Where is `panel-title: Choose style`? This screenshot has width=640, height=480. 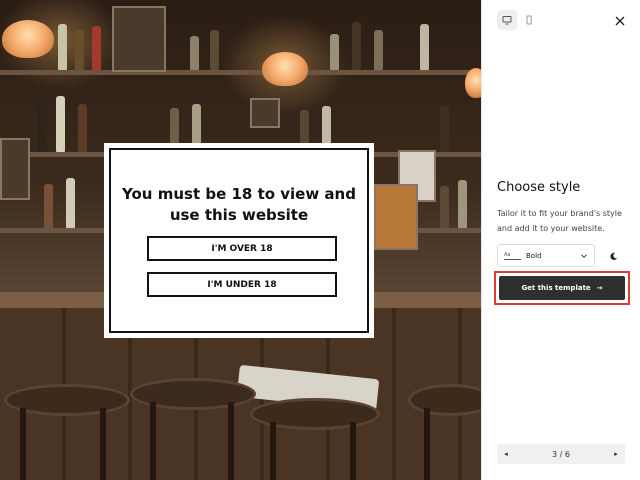
panel-title: Choose style is located at coordinates (539, 187).